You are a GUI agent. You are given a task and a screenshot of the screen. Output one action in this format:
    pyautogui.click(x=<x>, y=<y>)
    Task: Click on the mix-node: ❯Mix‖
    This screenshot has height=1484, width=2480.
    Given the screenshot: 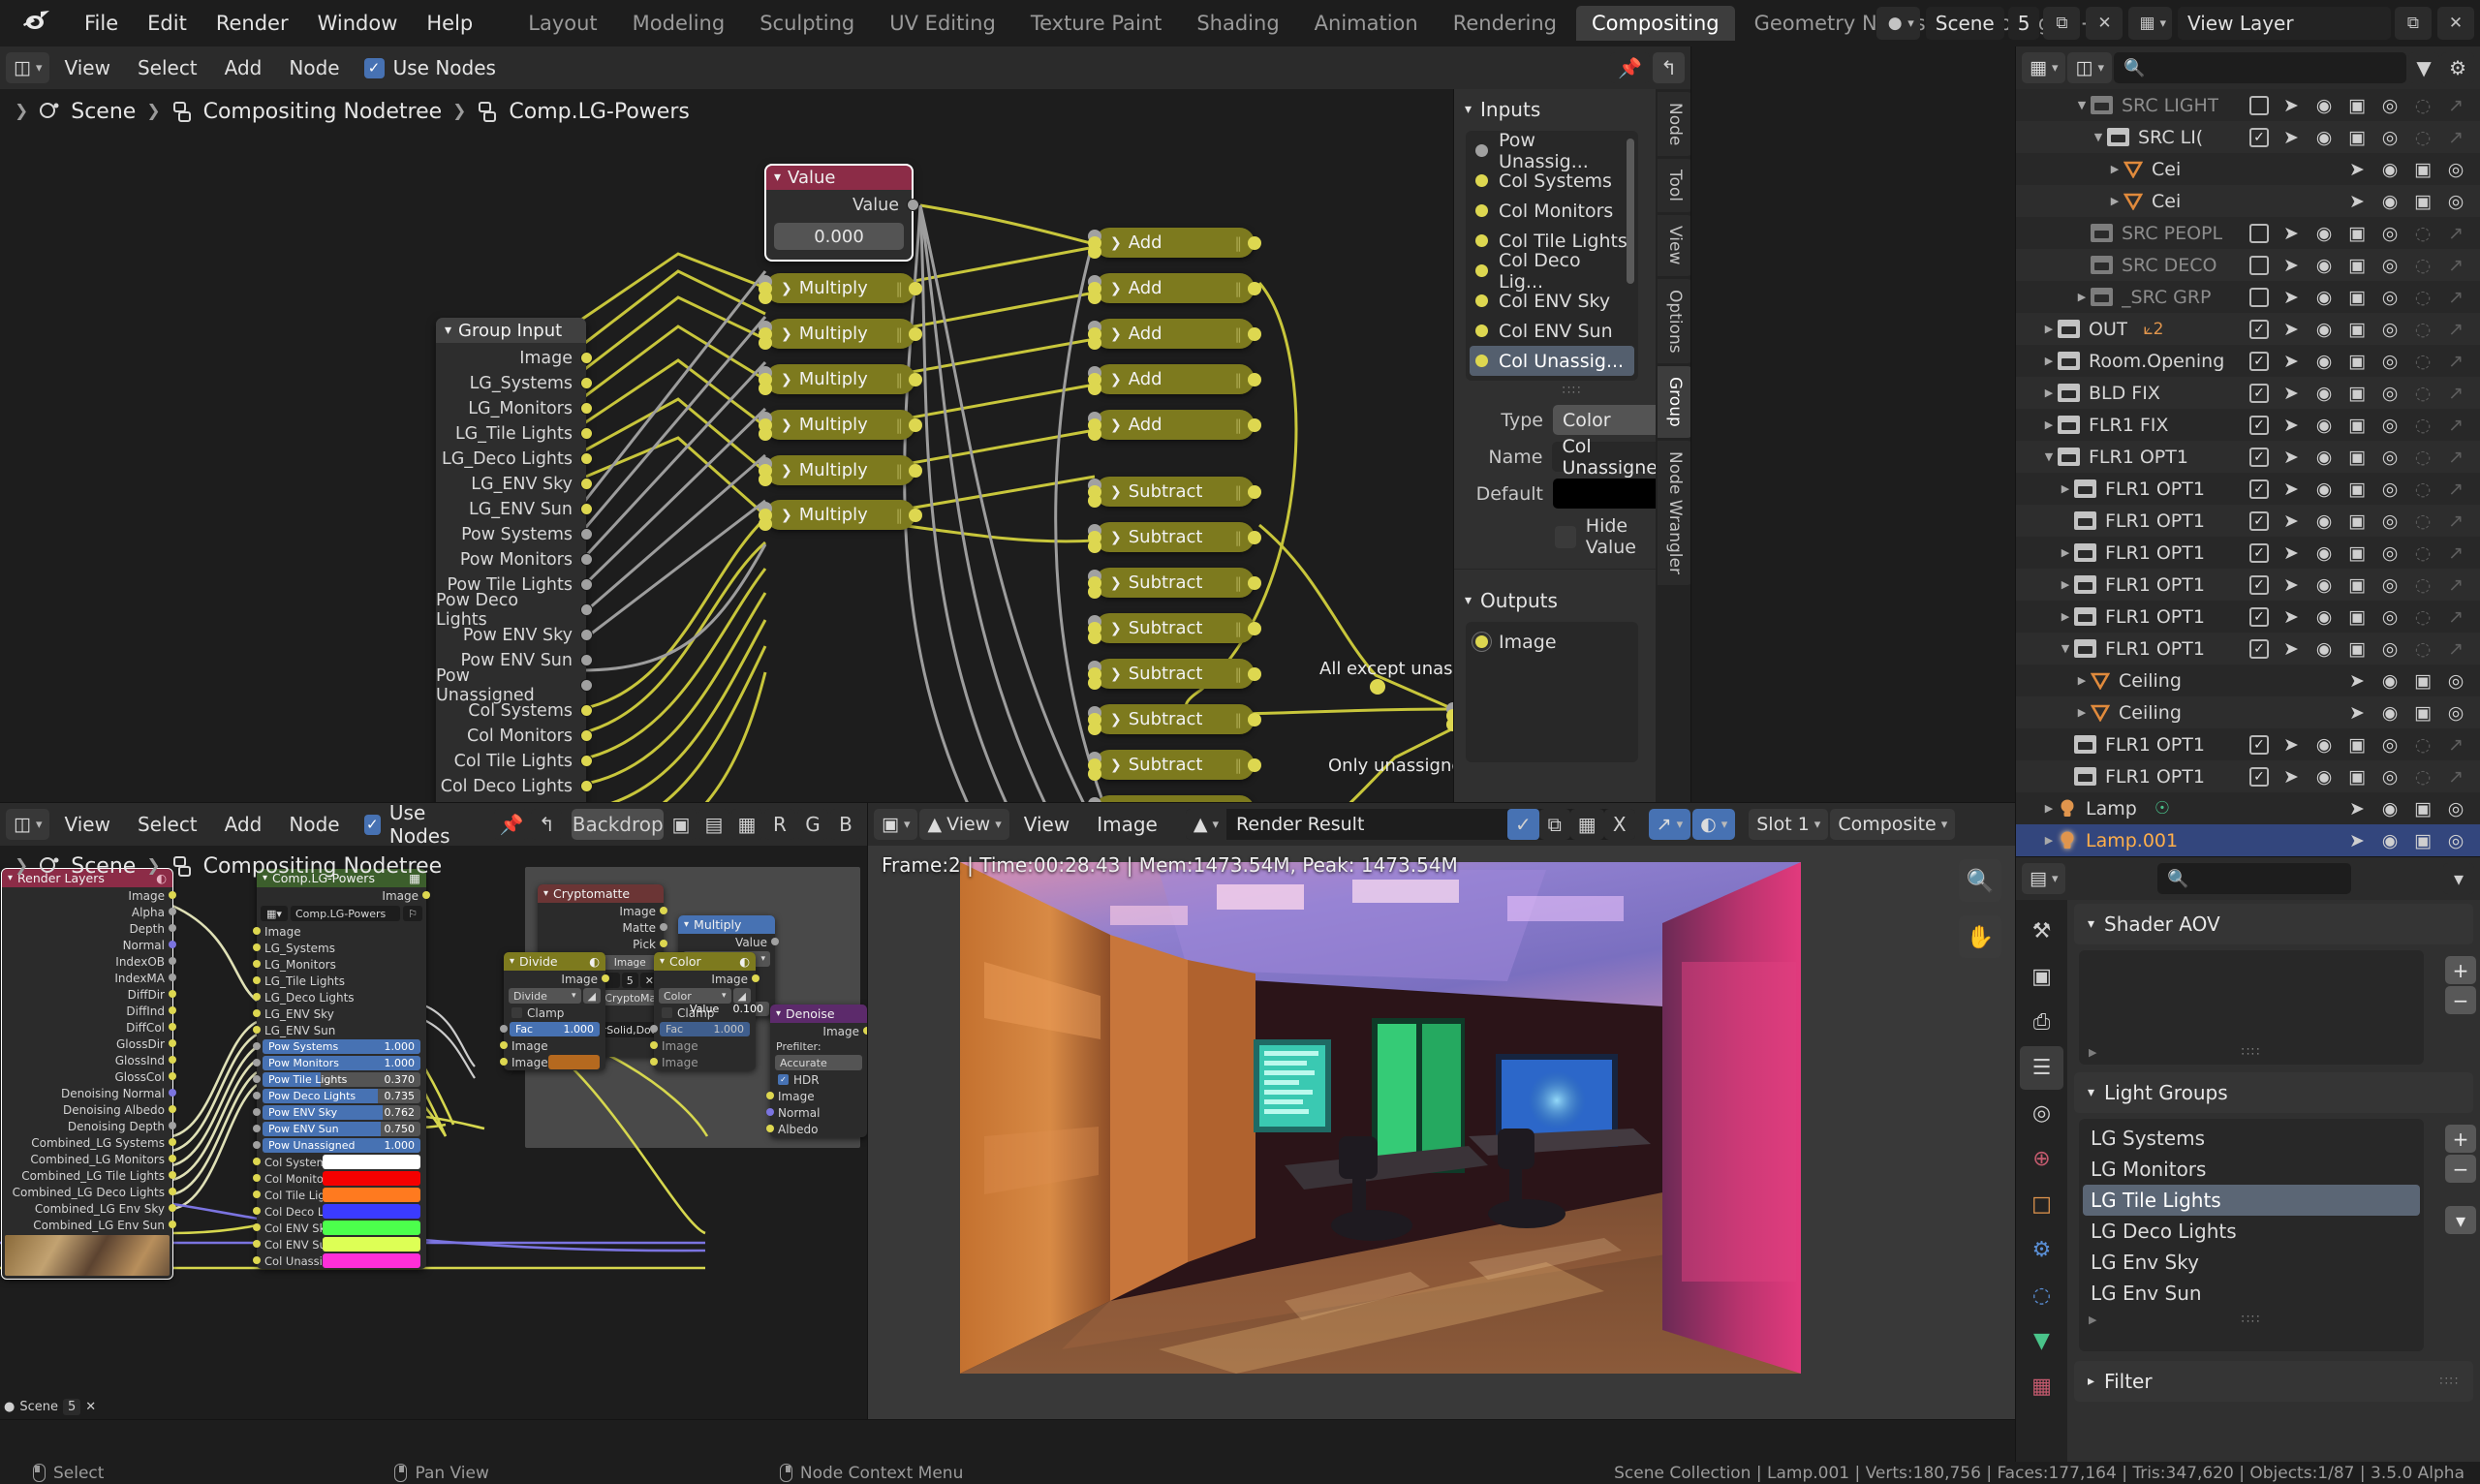 What is the action you would take?
    pyautogui.click(x=1171, y=798)
    